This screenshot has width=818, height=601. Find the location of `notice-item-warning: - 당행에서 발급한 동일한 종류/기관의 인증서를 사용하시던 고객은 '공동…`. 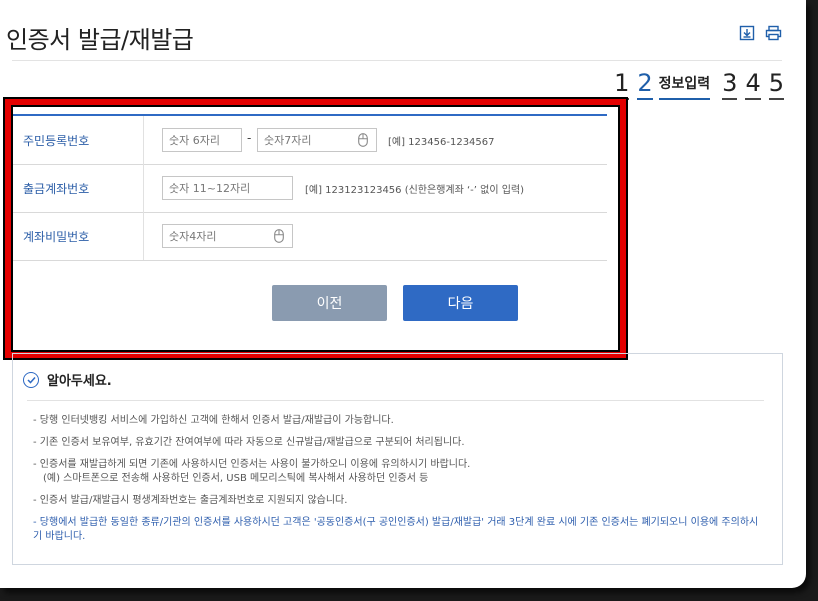

notice-item-warning: - 당행에서 발급한 동일한 종류/기관의 인증서를 사용하시던 고객은 '공동… is located at coordinates (396, 529).